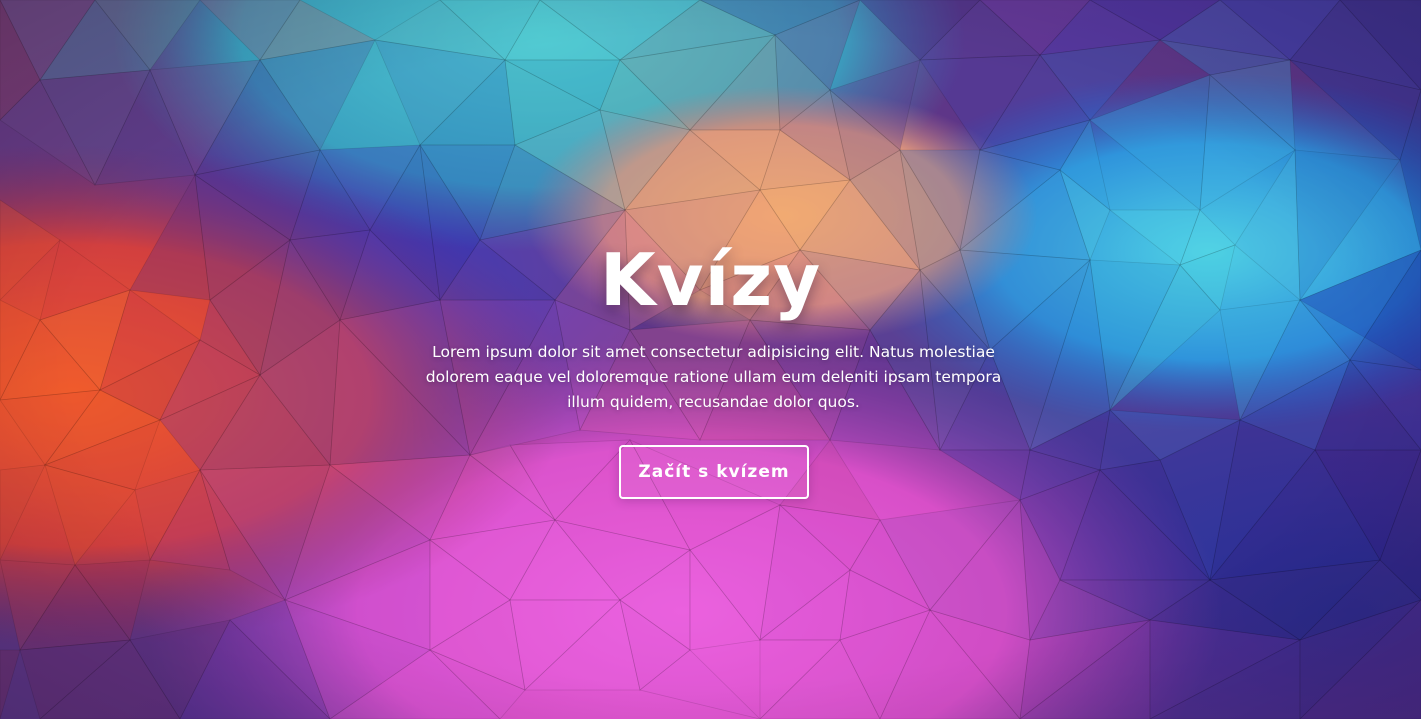 Image resolution: width=1421 pixels, height=719 pixels. Describe the element at coordinates (710, 280) in the screenshot. I see `page-title: Kvízy` at that location.